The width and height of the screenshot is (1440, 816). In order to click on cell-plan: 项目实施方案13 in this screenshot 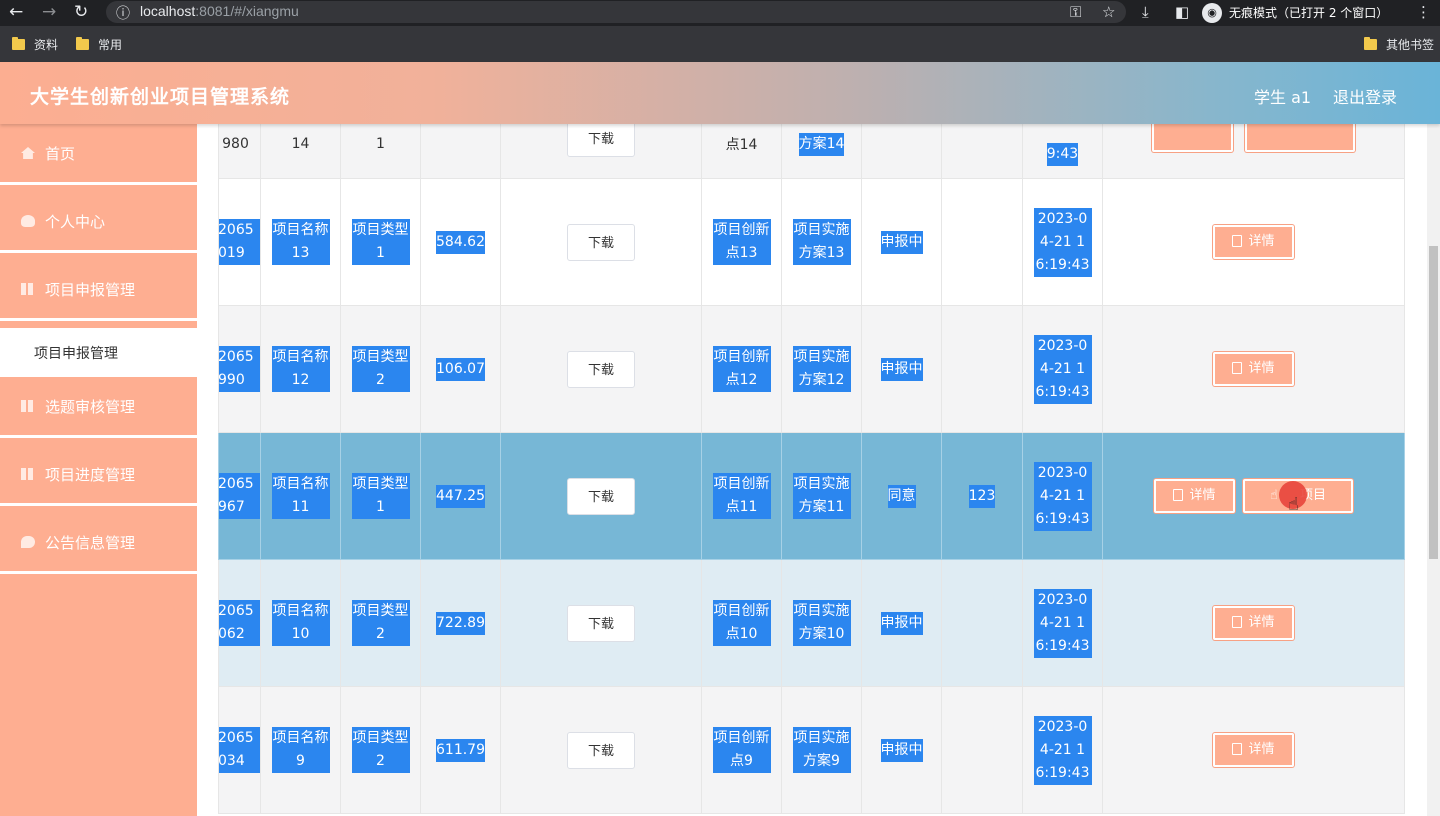, I will do `click(821, 242)`.